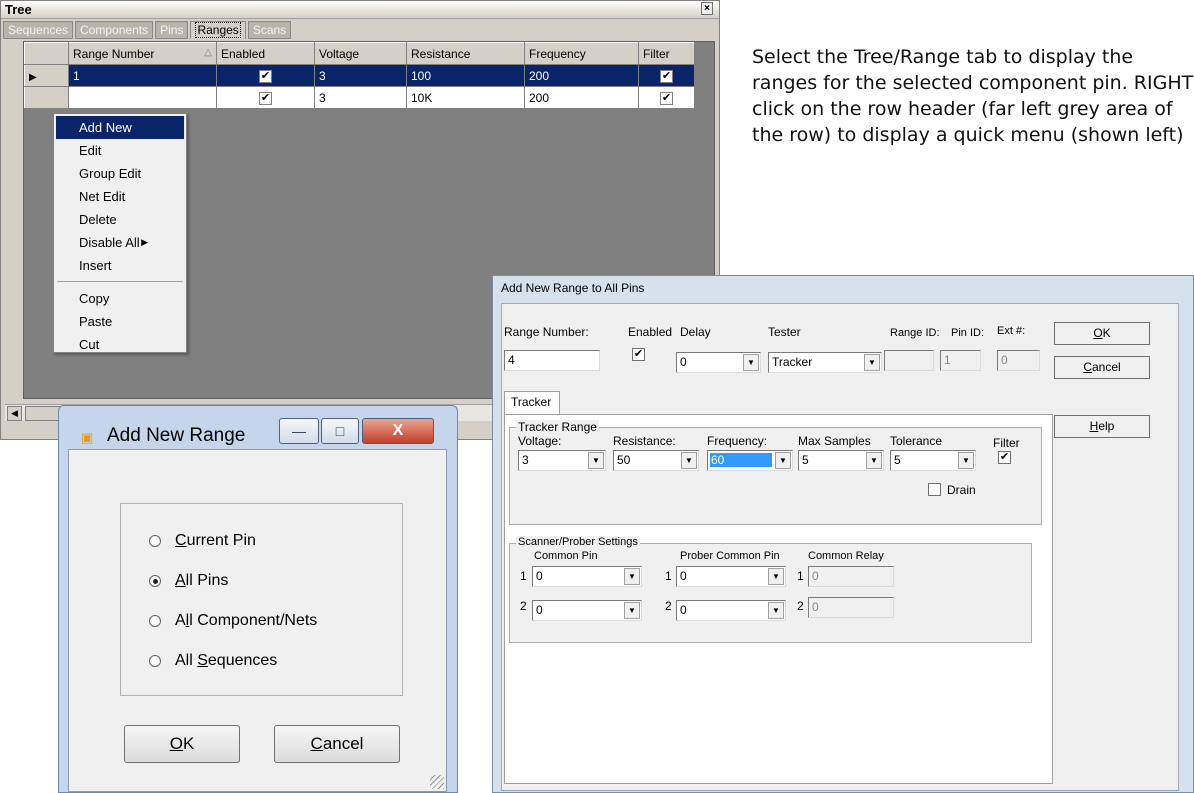  Describe the element at coordinates (573, 288) in the screenshot. I see `dialog-title: Add New Range to All Pins` at that location.